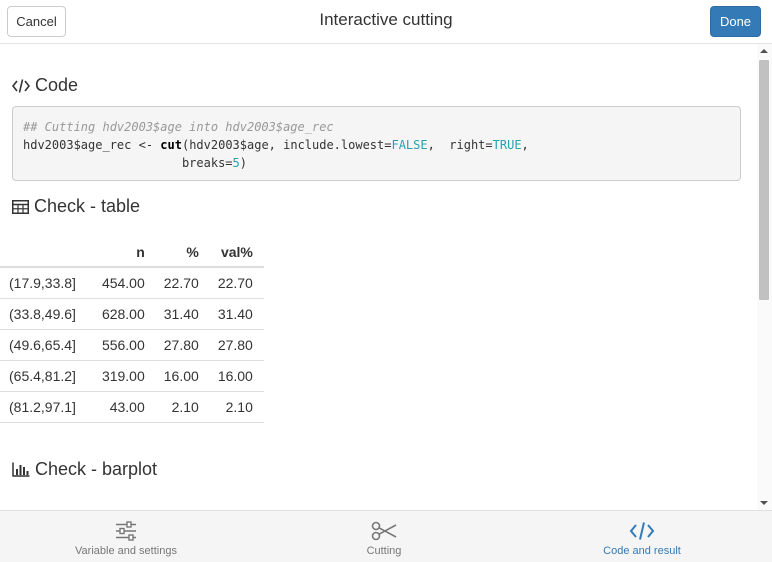  What do you see at coordinates (507, 145) in the screenshot?
I see `code-constant: TRUE` at bounding box center [507, 145].